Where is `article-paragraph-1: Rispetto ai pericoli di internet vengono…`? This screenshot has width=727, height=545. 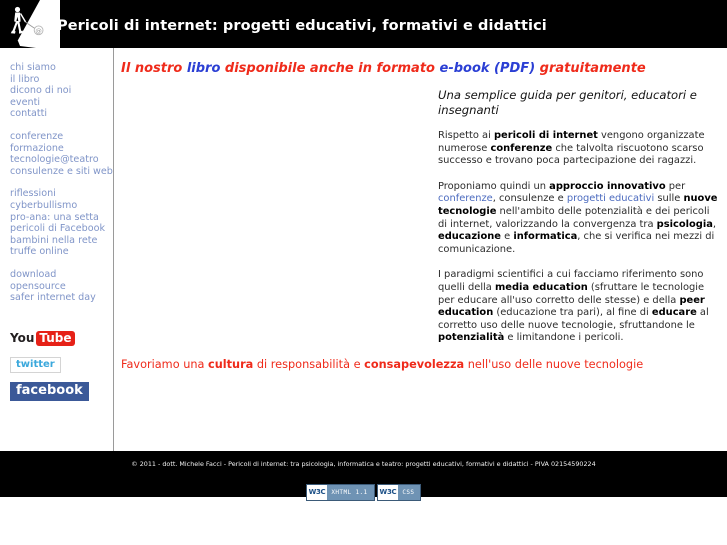
article-paragraph-1: Rispetto ai pericoli di internet vengono… is located at coordinates (579, 149).